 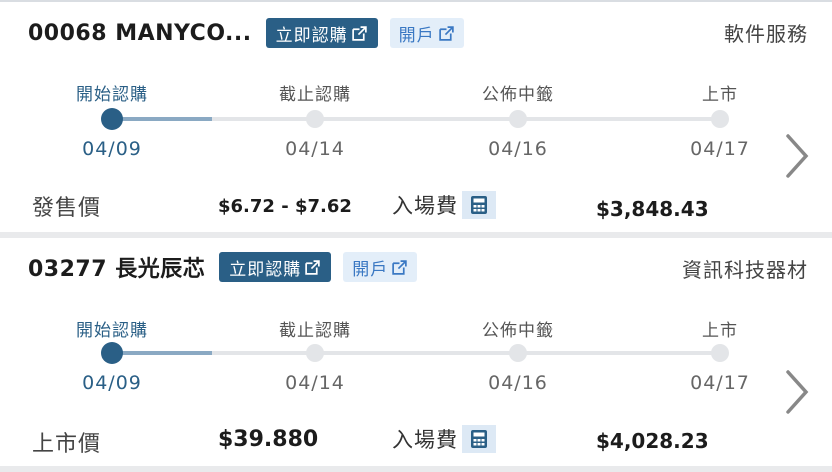 What do you see at coordinates (67, 444) in the screenshot?
I see `price-label: 上市價` at bounding box center [67, 444].